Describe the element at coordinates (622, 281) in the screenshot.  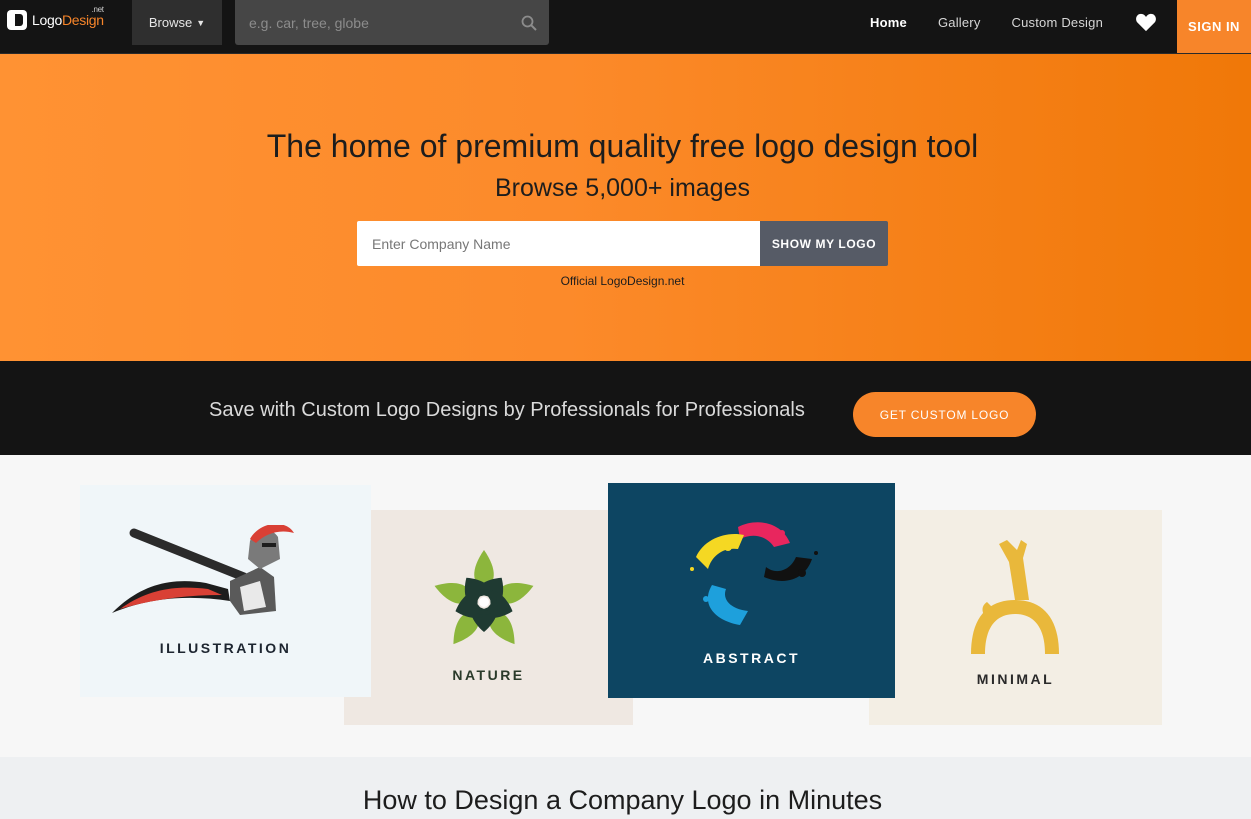
I see `official-note: Official LogoDesign.net` at that location.